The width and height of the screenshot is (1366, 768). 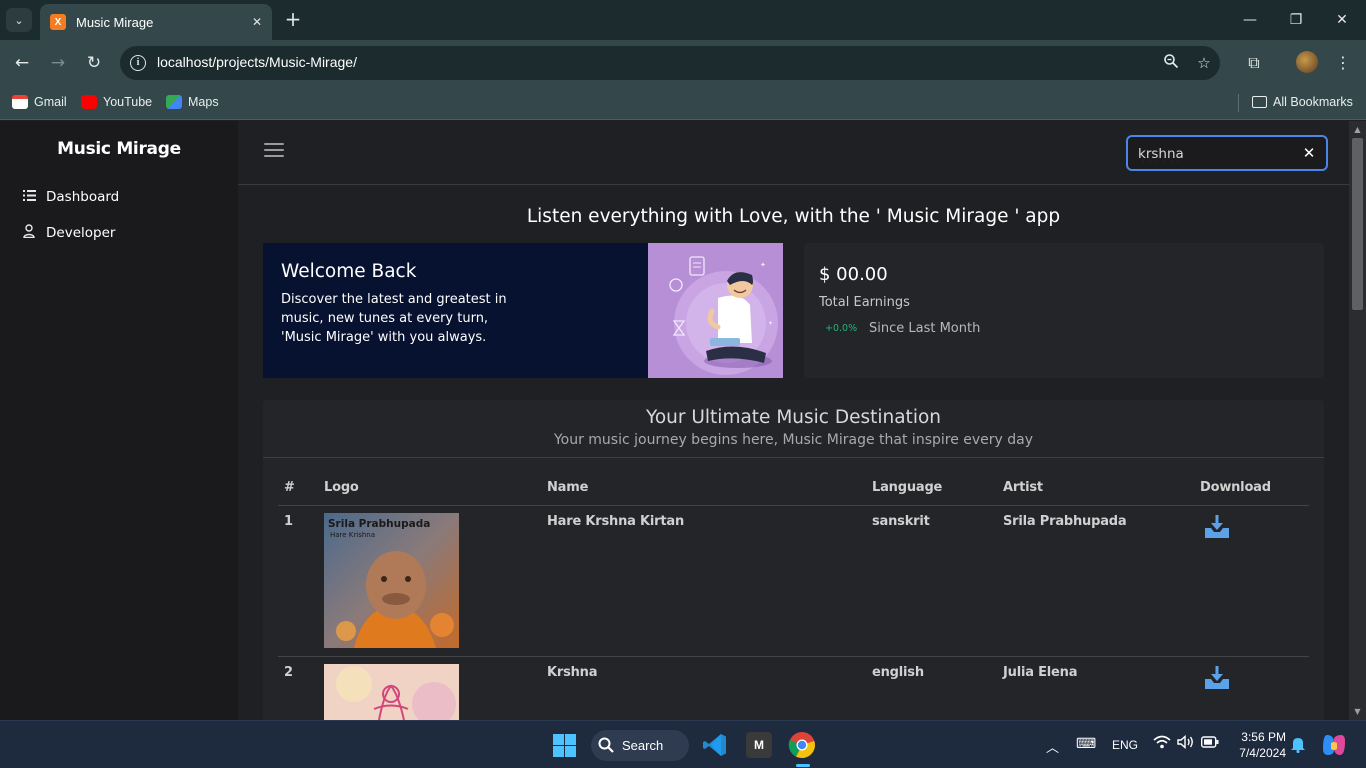 What do you see at coordinates (1040, 672) in the screenshot?
I see `song-artist: Julia Elena` at bounding box center [1040, 672].